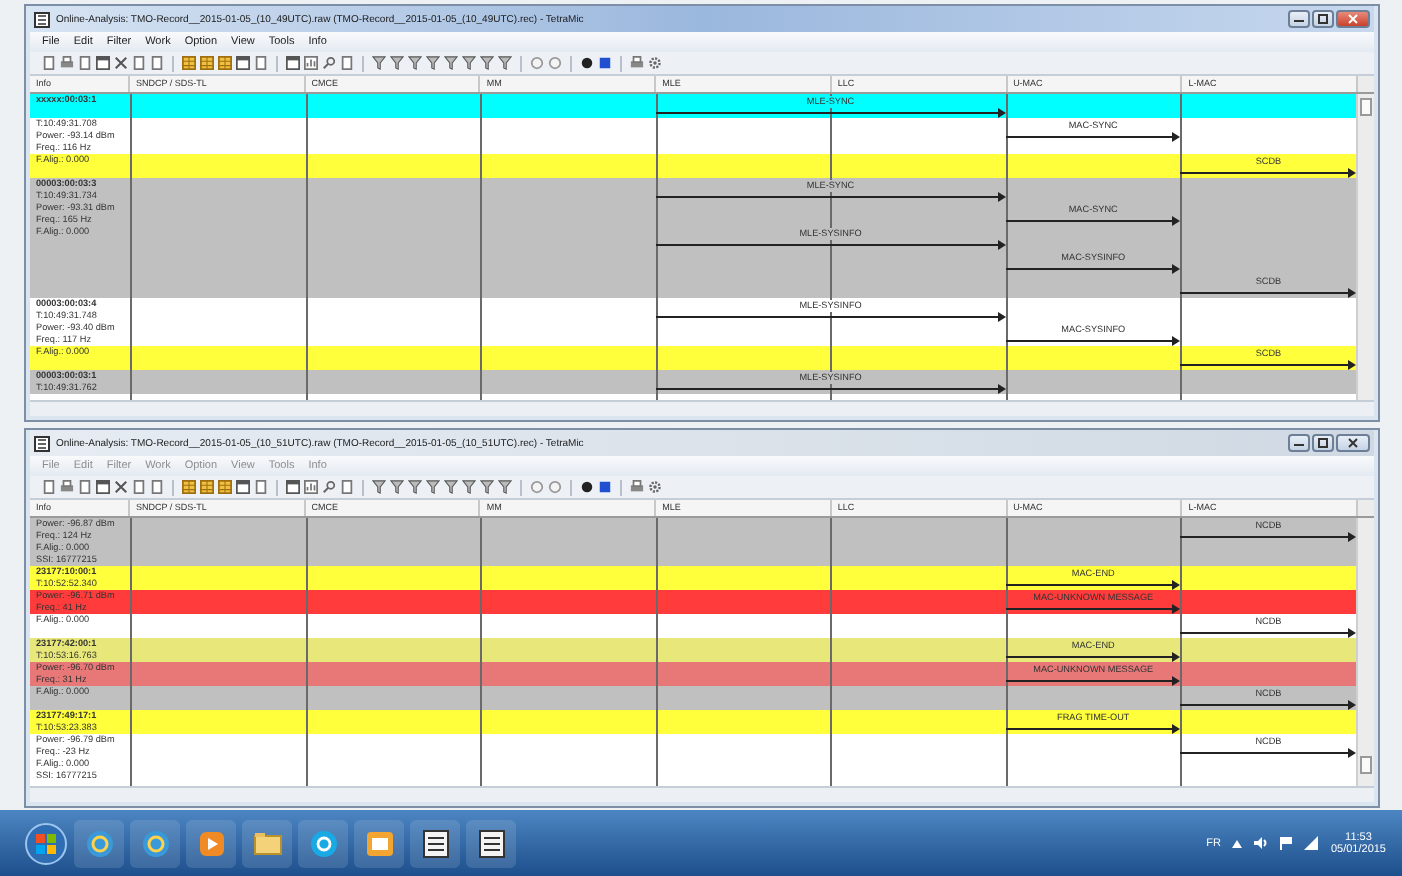  Describe the element at coordinates (1237, 843) in the screenshot. I see `up-arrow-icon` at that location.